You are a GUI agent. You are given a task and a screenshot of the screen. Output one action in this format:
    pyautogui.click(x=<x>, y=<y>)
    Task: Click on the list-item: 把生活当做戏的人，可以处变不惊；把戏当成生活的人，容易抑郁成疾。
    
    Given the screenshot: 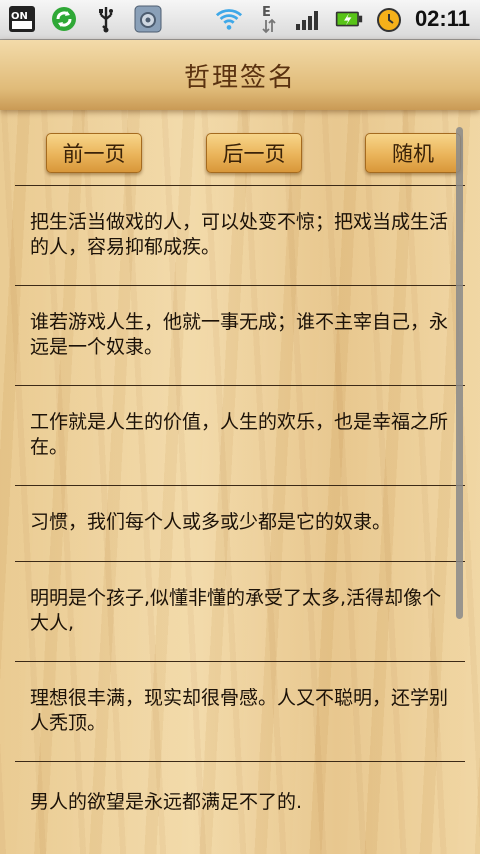 What is the action you would take?
    pyautogui.click(x=240, y=235)
    